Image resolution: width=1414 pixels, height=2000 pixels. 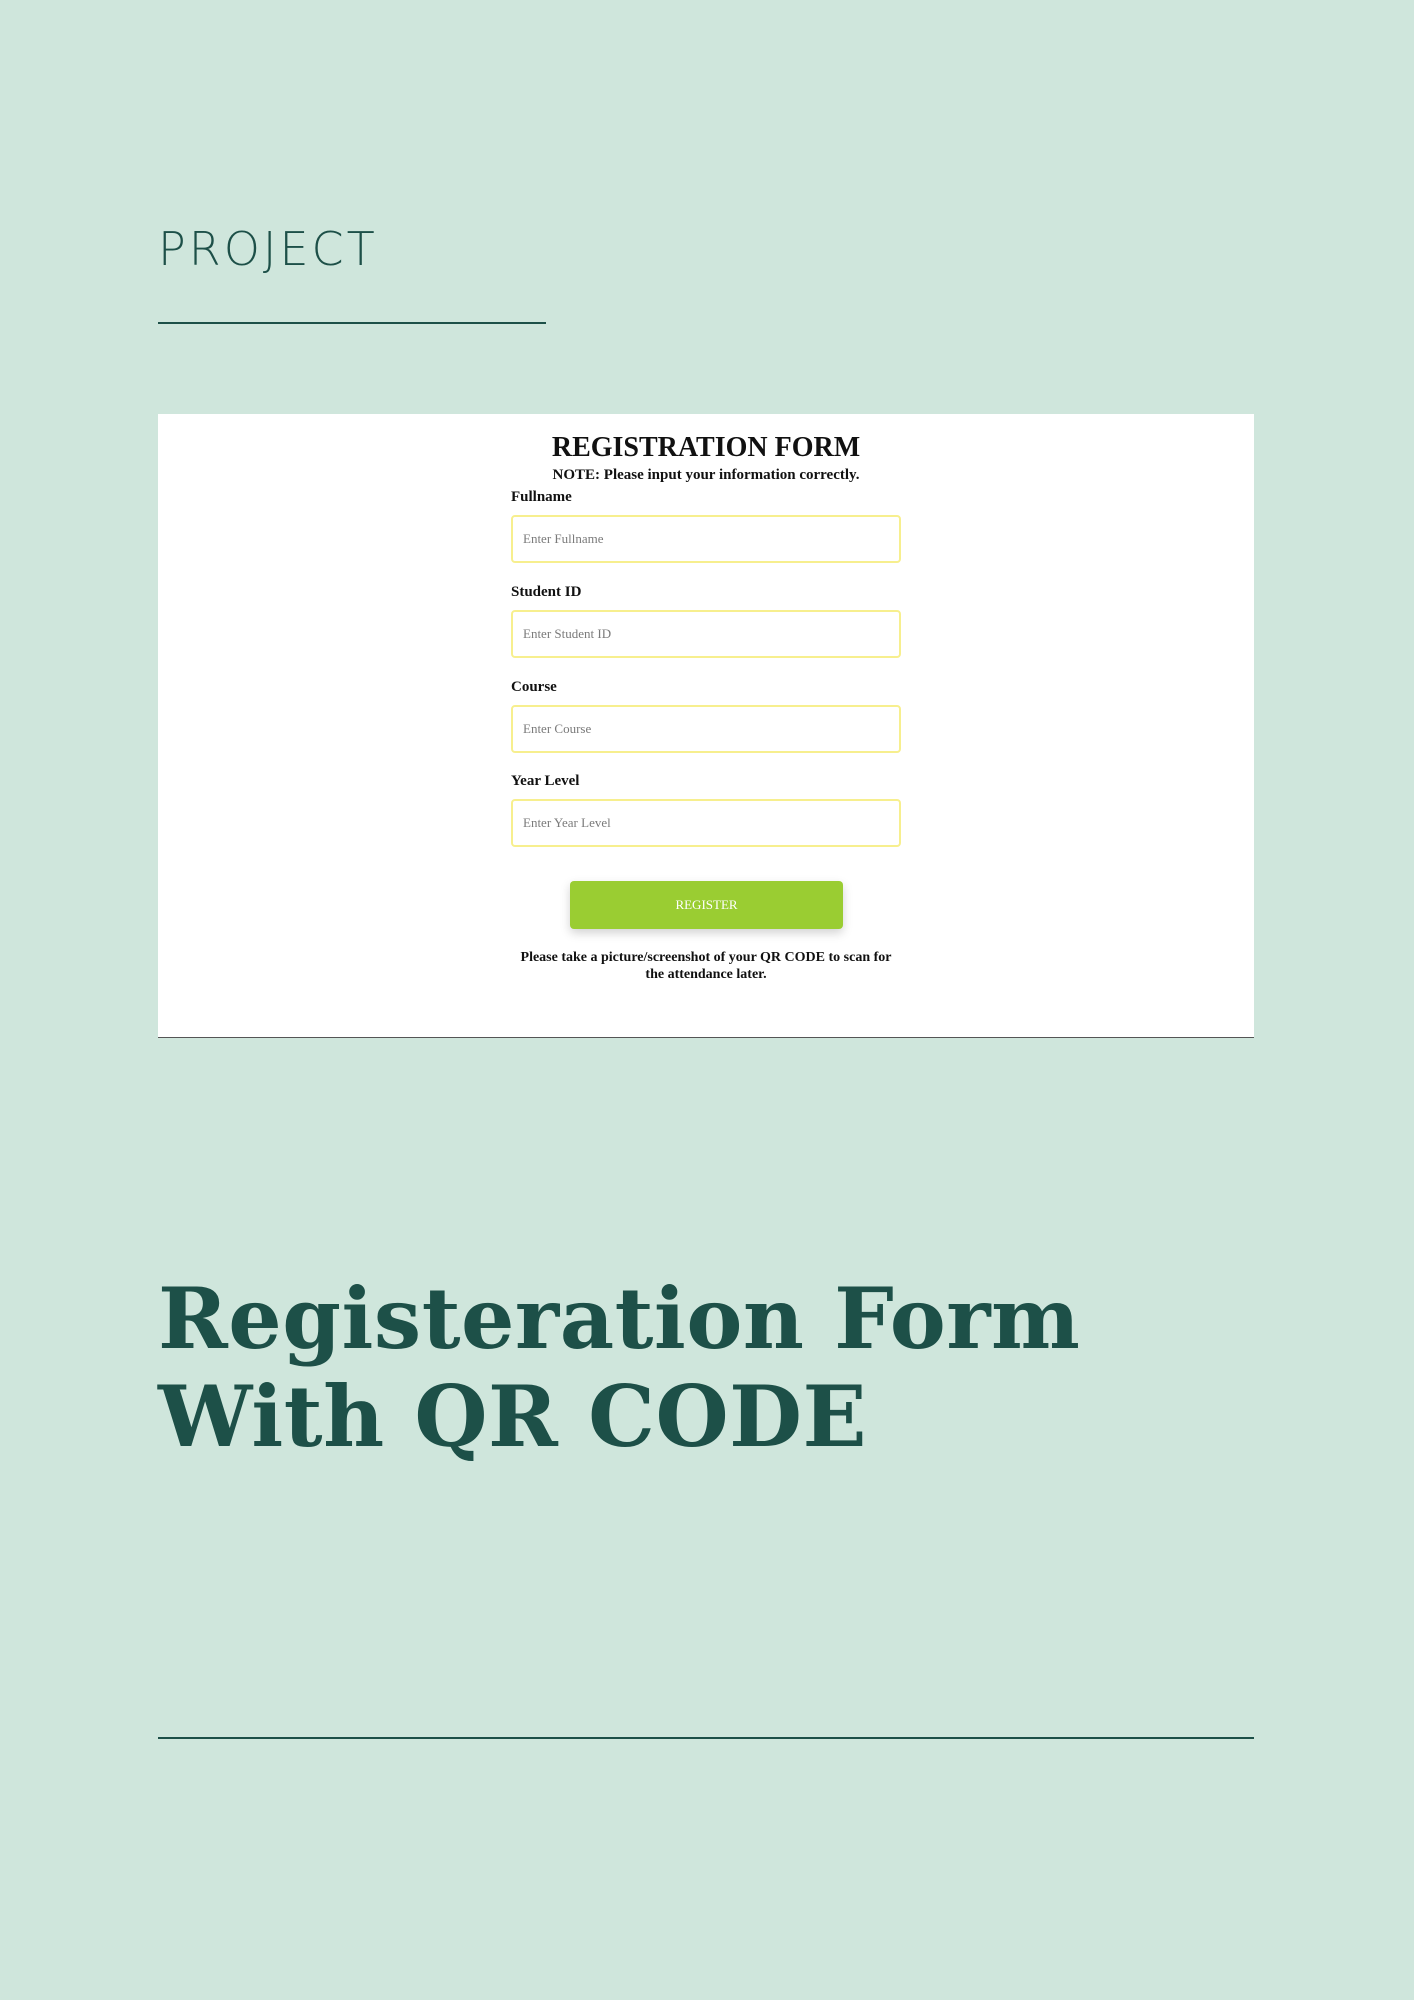 What do you see at coordinates (352, 323) in the screenshot?
I see `section-divider` at bounding box center [352, 323].